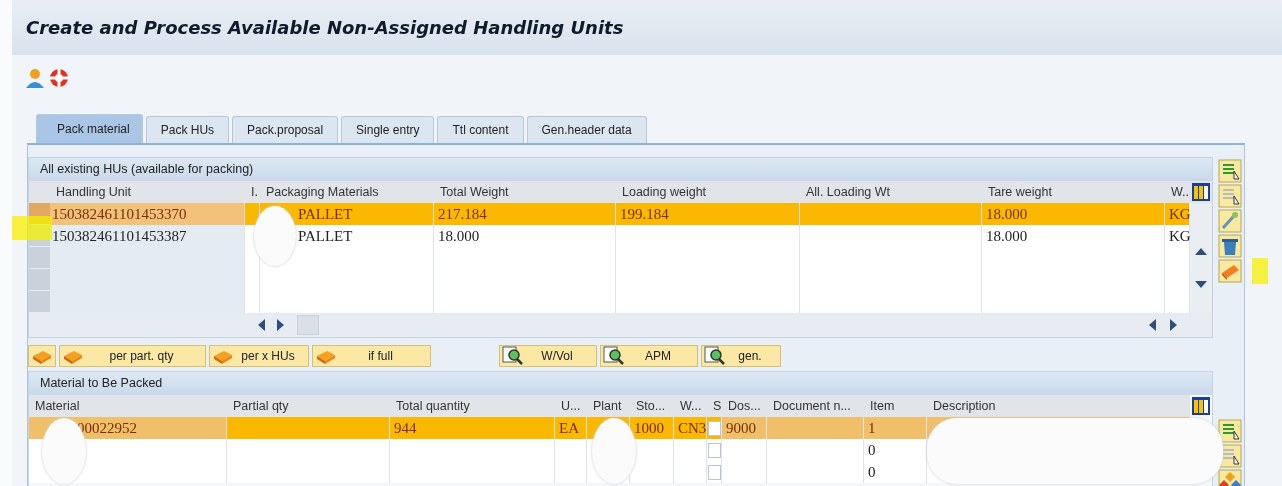 The height and width of the screenshot is (486, 1282). Describe the element at coordinates (128, 406) in the screenshot. I see `column-header: Material` at that location.